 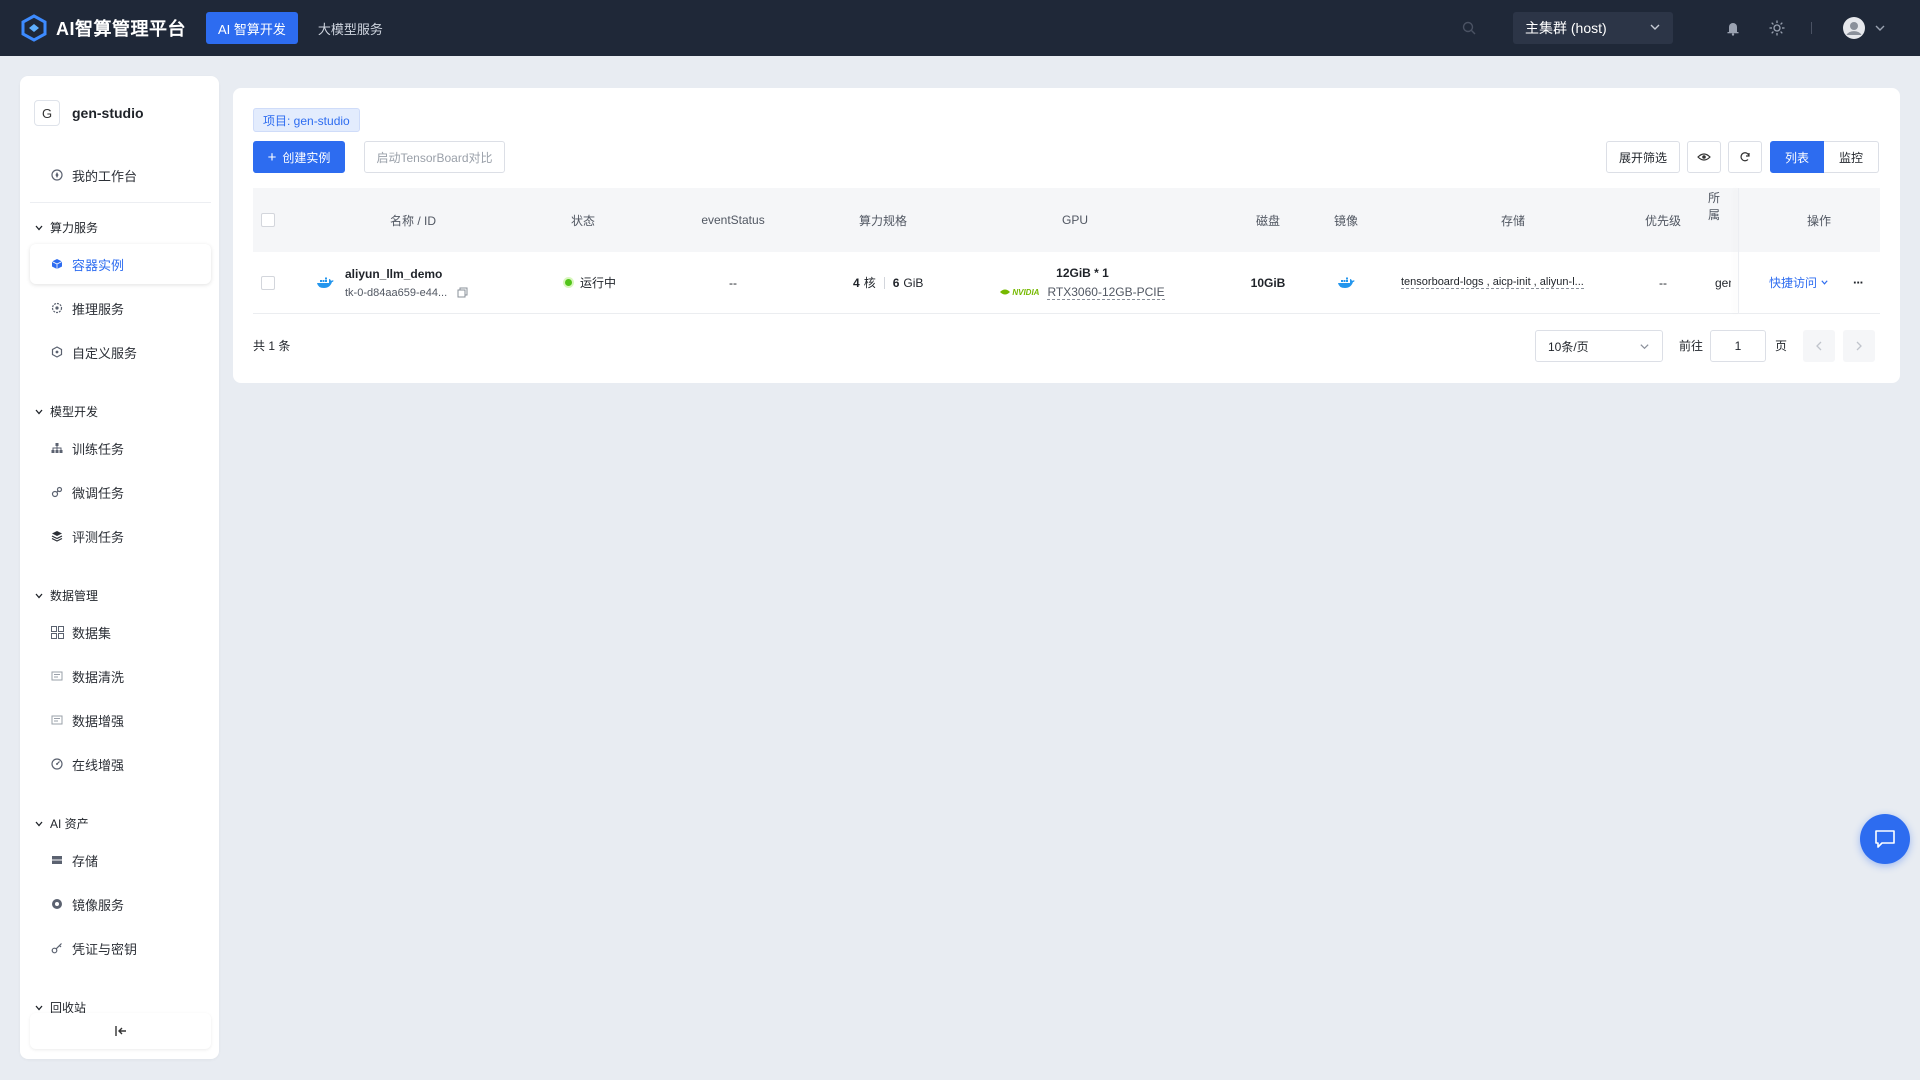 What do you see at coordinates (66, 227) in the screenshot?
I see `group-compute: 算力服务` at bounding box center [66, 227].